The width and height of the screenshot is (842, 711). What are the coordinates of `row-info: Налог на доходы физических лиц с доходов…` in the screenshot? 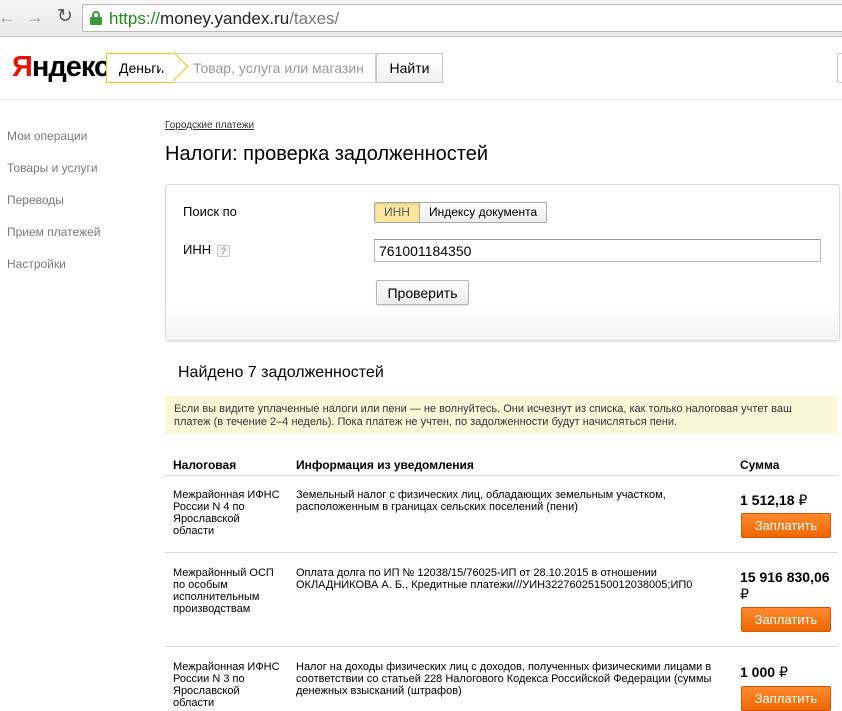 It's located at (504, 679).